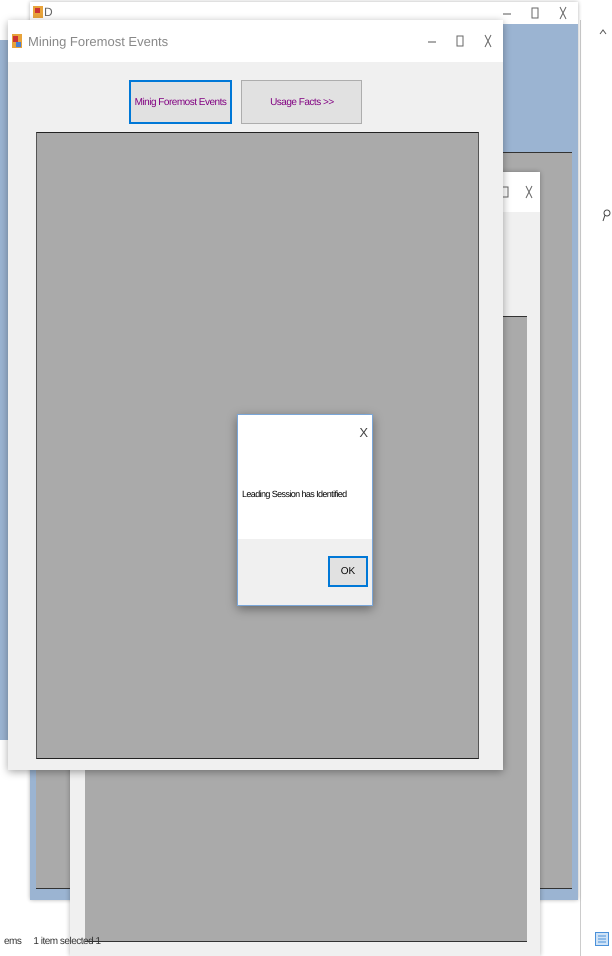 The width and height of the screenshot is (612, 956). What do you see at coordinates (301, 102) in the screenshot?
I see `tab-button: Usage Facts >>` at bounding box center [301, 102].